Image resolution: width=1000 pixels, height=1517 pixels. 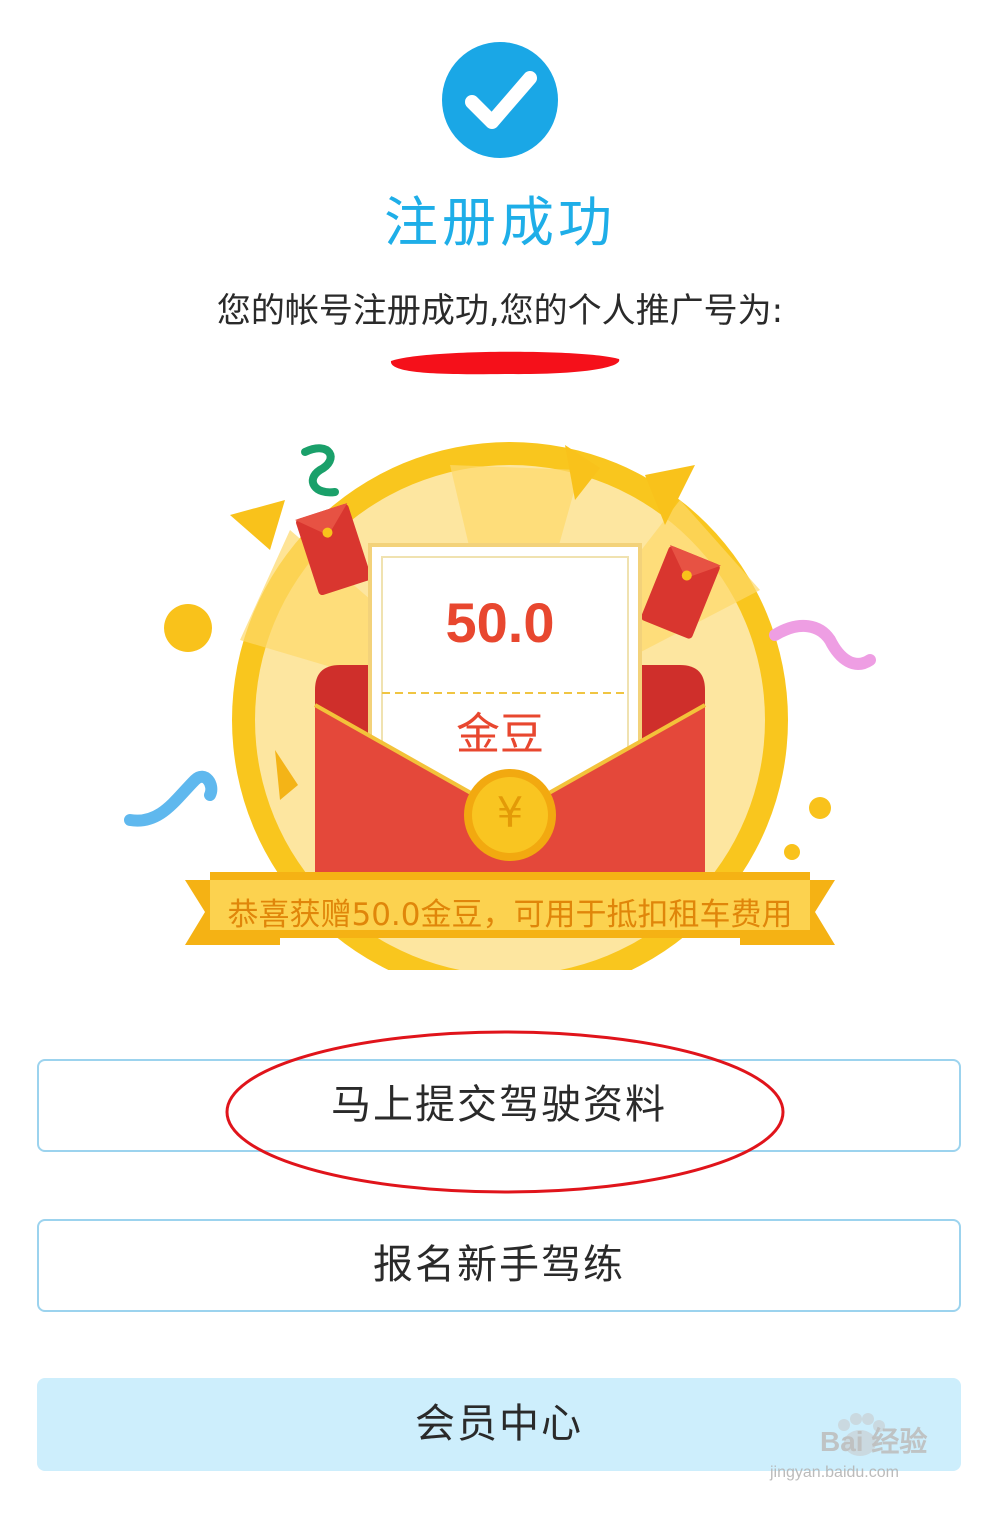 I want to click on reward-amount: 50.0, so click(x=500, y=622).